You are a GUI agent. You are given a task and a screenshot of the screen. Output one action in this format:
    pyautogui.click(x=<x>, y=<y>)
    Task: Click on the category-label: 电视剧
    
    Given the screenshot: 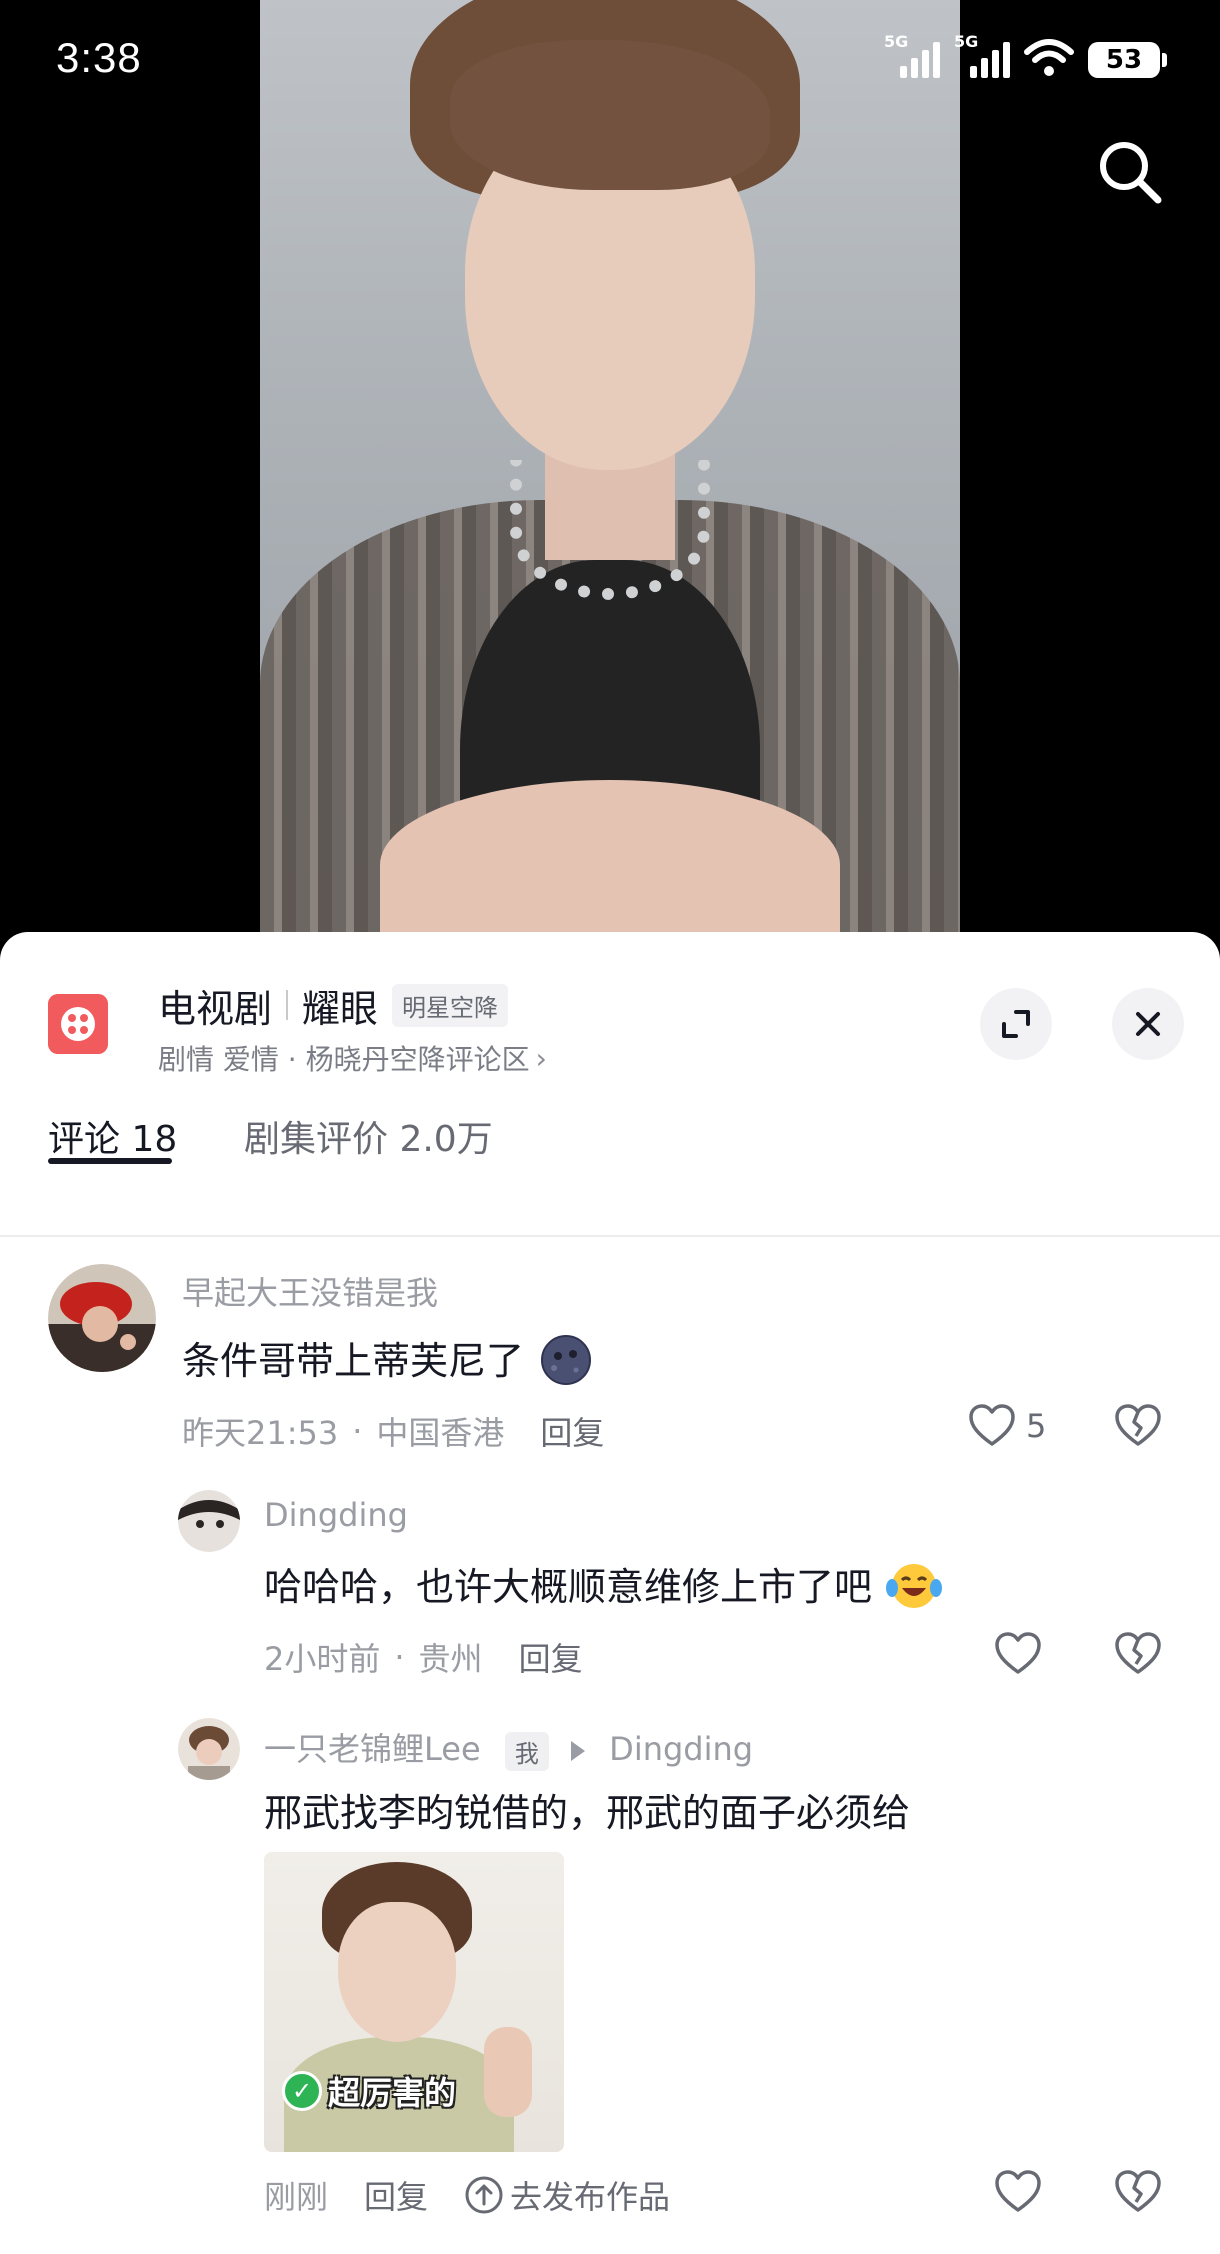 What is the action you would take?
    pyautogui.click(x=215, y=1008)
    